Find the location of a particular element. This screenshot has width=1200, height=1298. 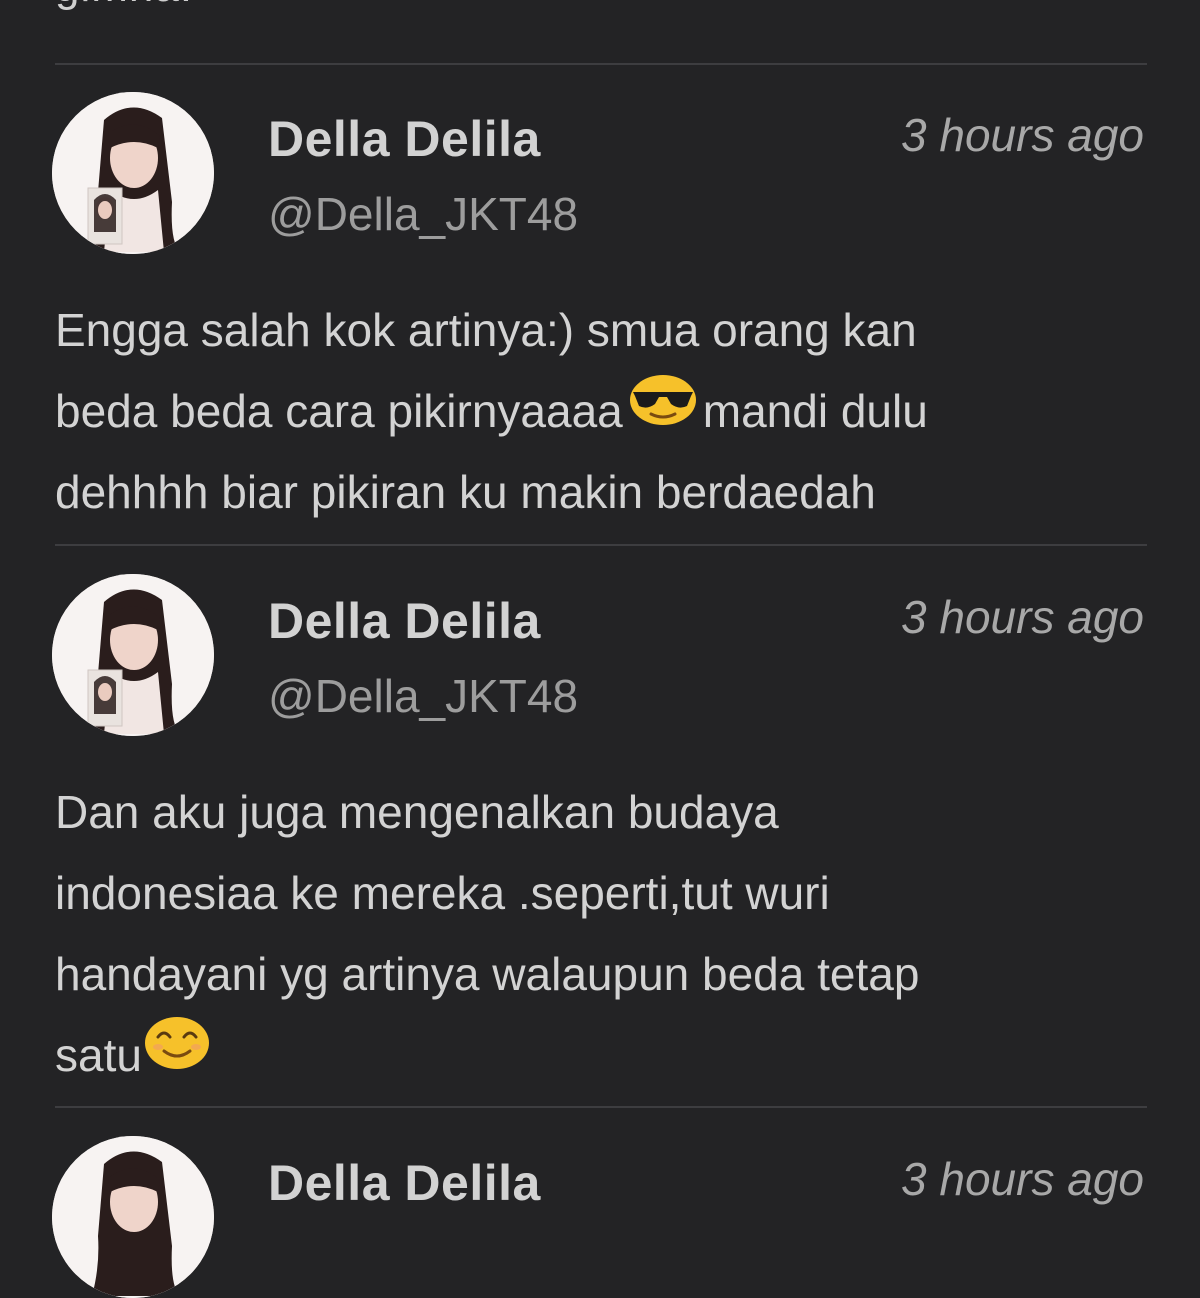

comment-line-with-emoji: beda beda cara pikirnyaaaa mandi dulu is located at coordinates (605, 411).